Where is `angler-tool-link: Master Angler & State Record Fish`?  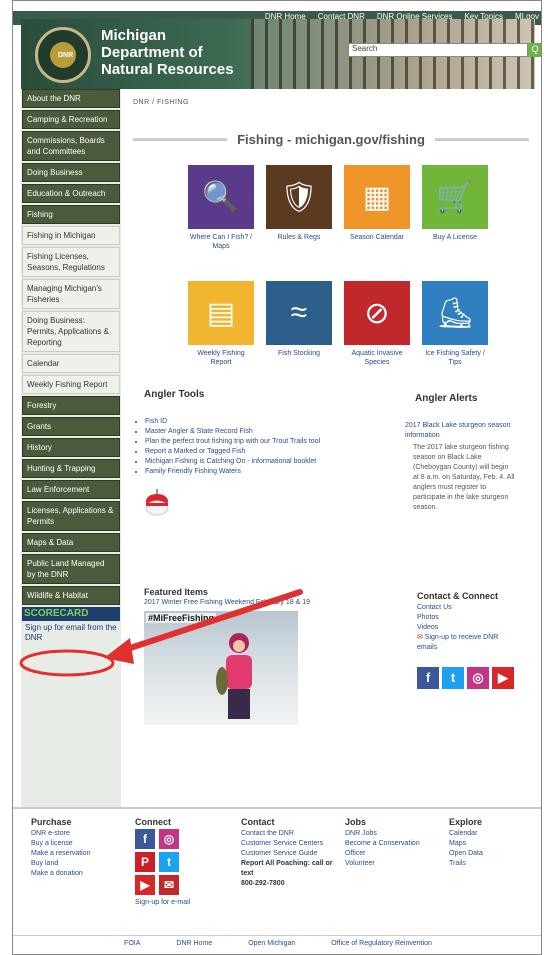
angler-tool-link: Master Angler & State Record Fish is located at coordinates (232, 432).